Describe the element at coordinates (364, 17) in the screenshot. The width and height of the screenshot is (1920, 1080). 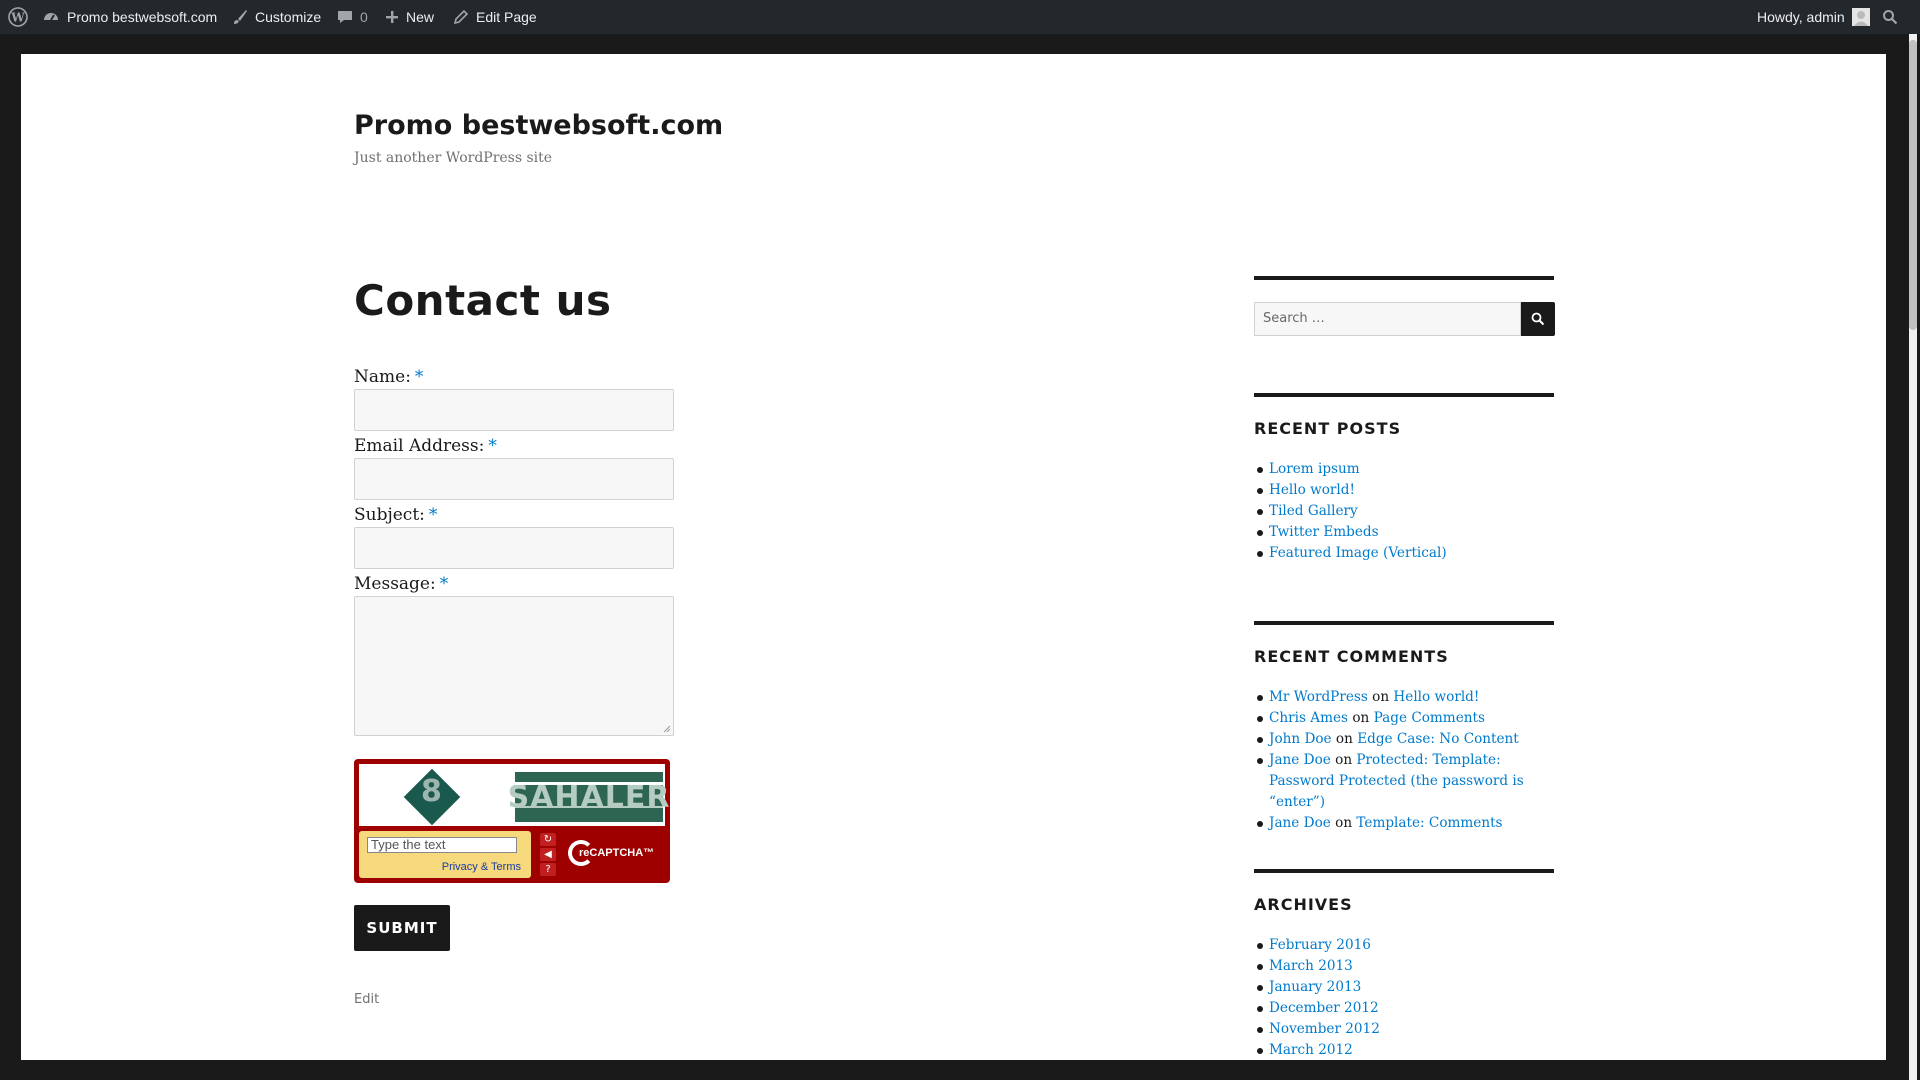
I see `comments-count: 0` at that location.